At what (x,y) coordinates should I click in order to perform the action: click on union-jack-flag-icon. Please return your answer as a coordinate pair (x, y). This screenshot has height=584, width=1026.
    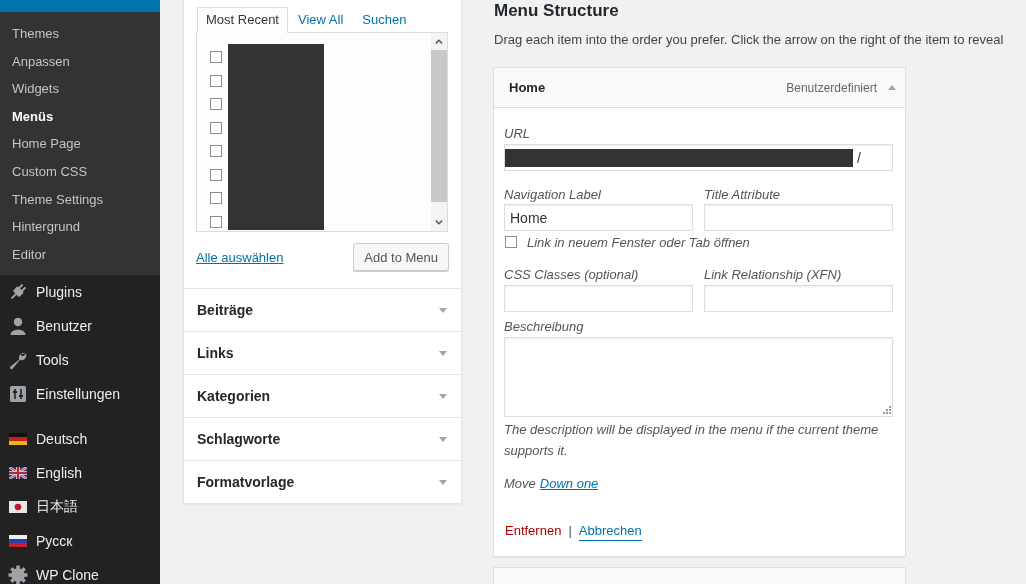
    Looking at the image, I should click on (18, 473).